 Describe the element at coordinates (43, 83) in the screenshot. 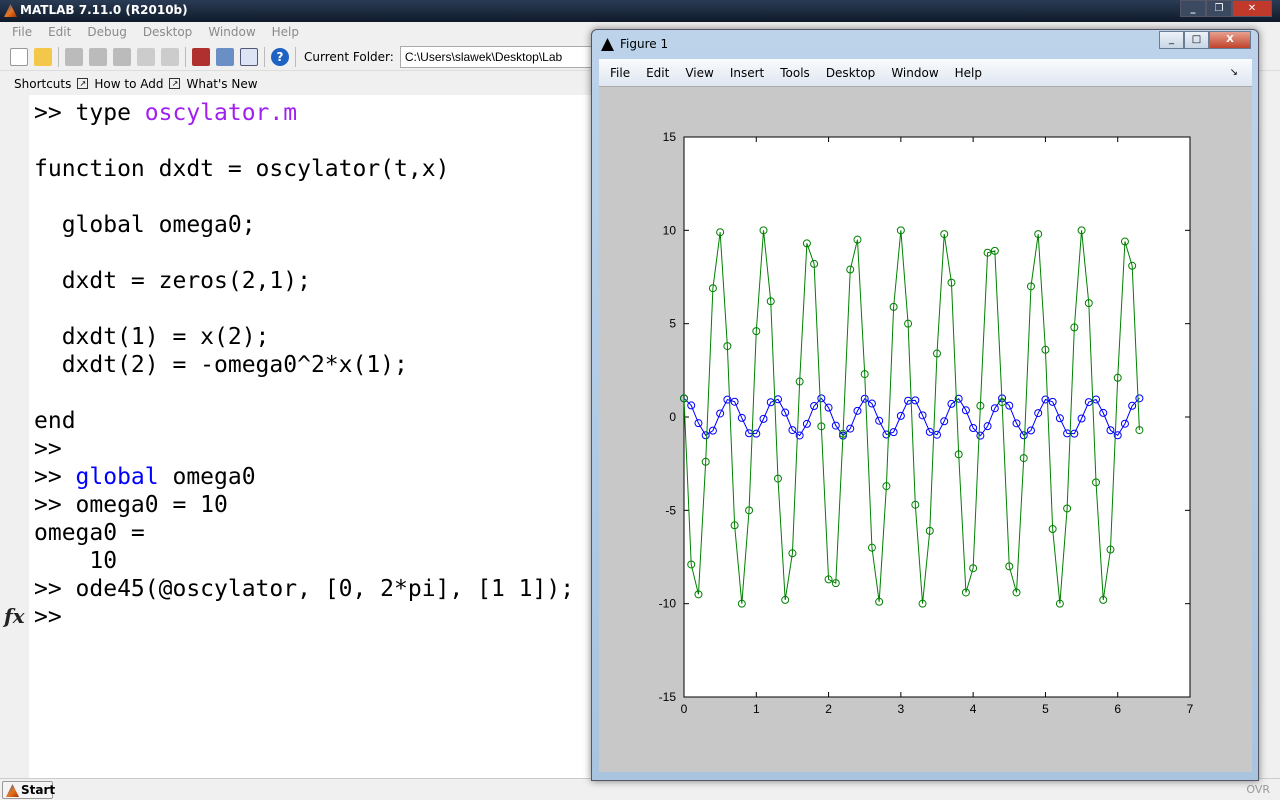

I see `shortcuts-label: Shortcuts` at that location.